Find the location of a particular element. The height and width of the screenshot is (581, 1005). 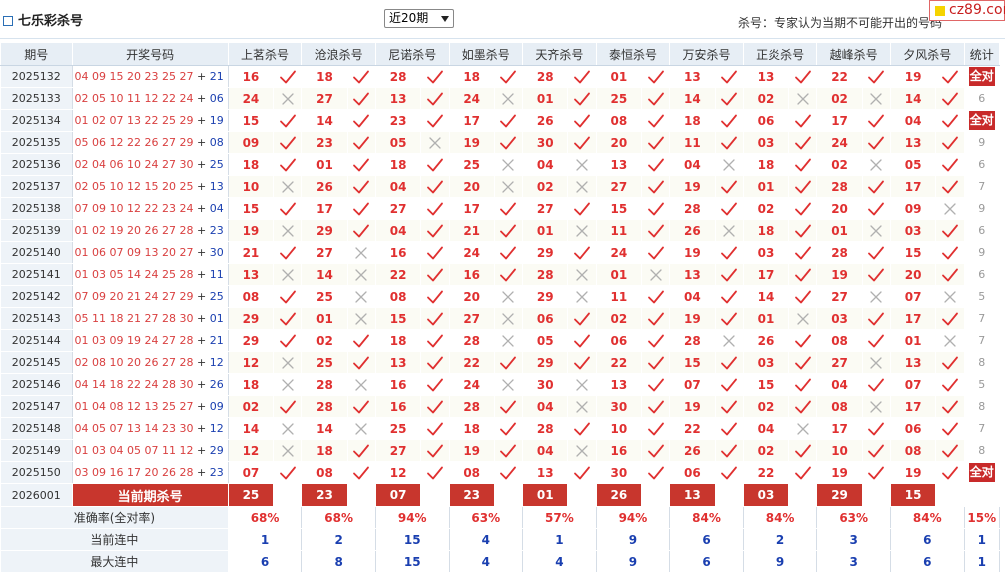

period-range-select: 近20期 is located at coordinates (419, 18).